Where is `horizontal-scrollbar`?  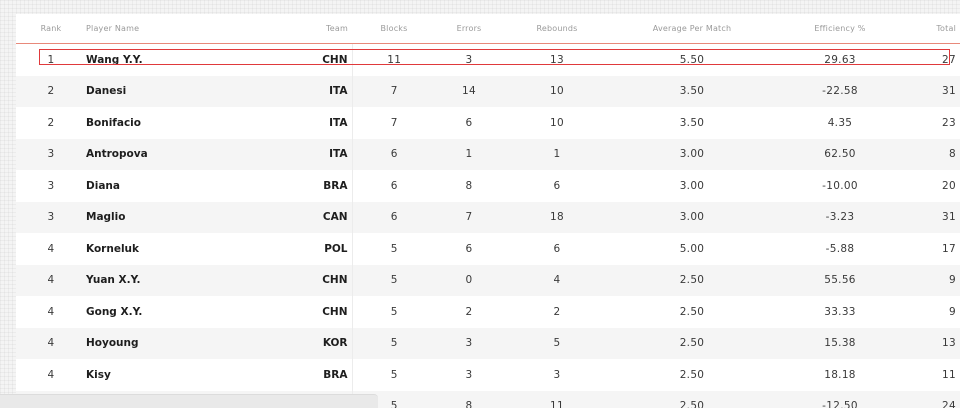 horizontal-scrollbar is located at coordinates (189, 401).